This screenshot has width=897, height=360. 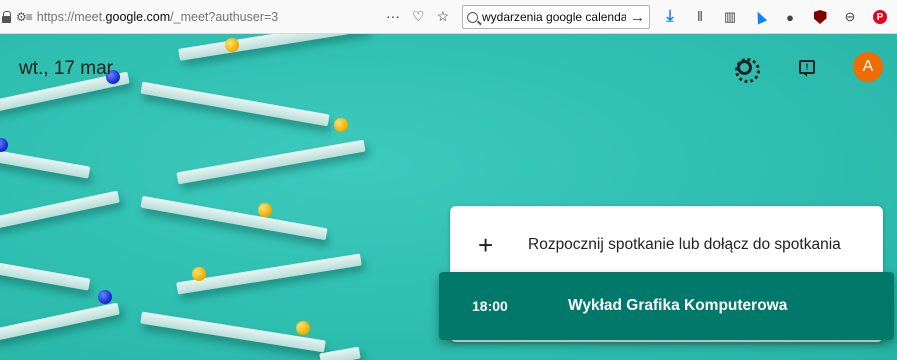 I want to click on search-icon, so click(x=472, y=17).